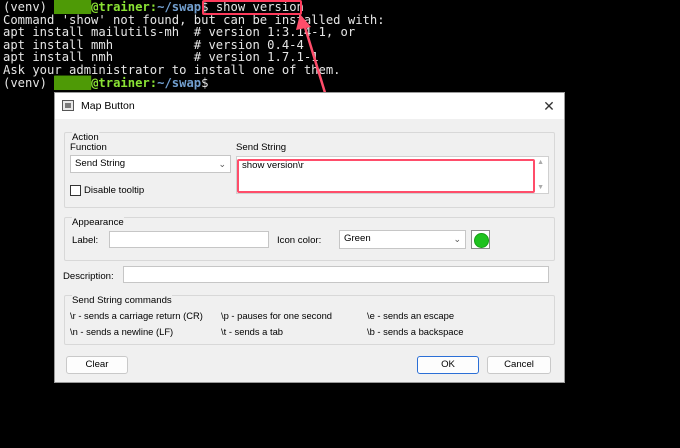 The width and height of the screenshot is (680, 448). I want to click on icon-color-label: Icon color:, so click(299, 240).